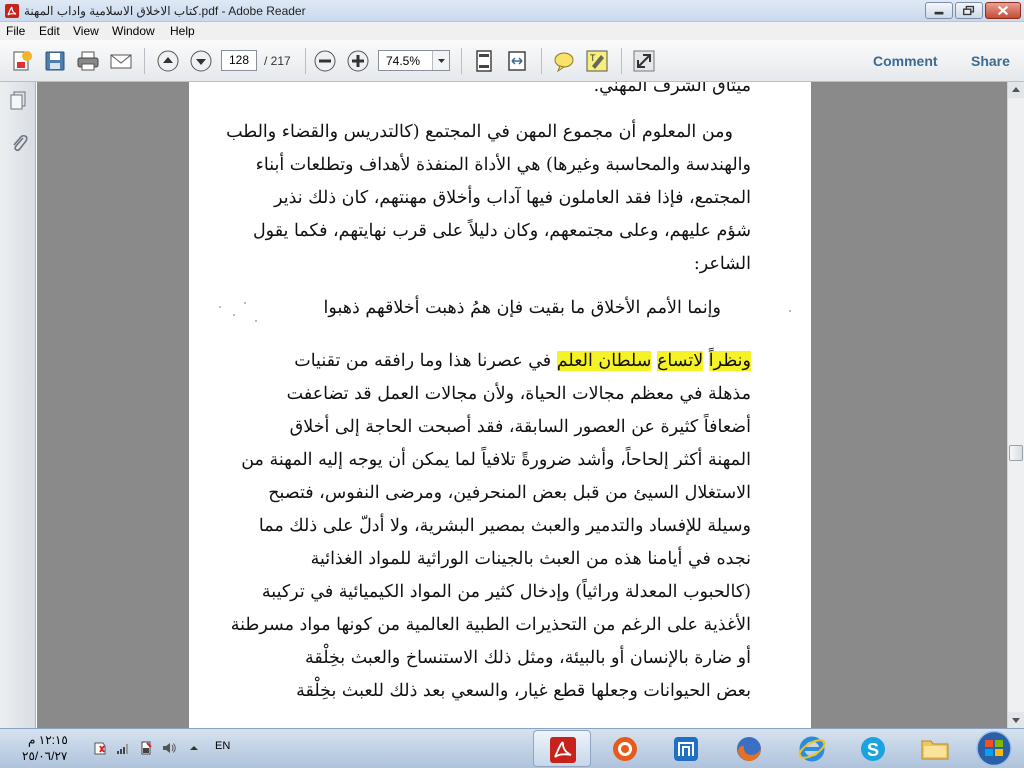 This screenshot has width=1024, height=771. What do you see at coordinates (1016, 90) in the screenshot?
I see `scroll-up-arrow` at bounding box center [1016, 90].